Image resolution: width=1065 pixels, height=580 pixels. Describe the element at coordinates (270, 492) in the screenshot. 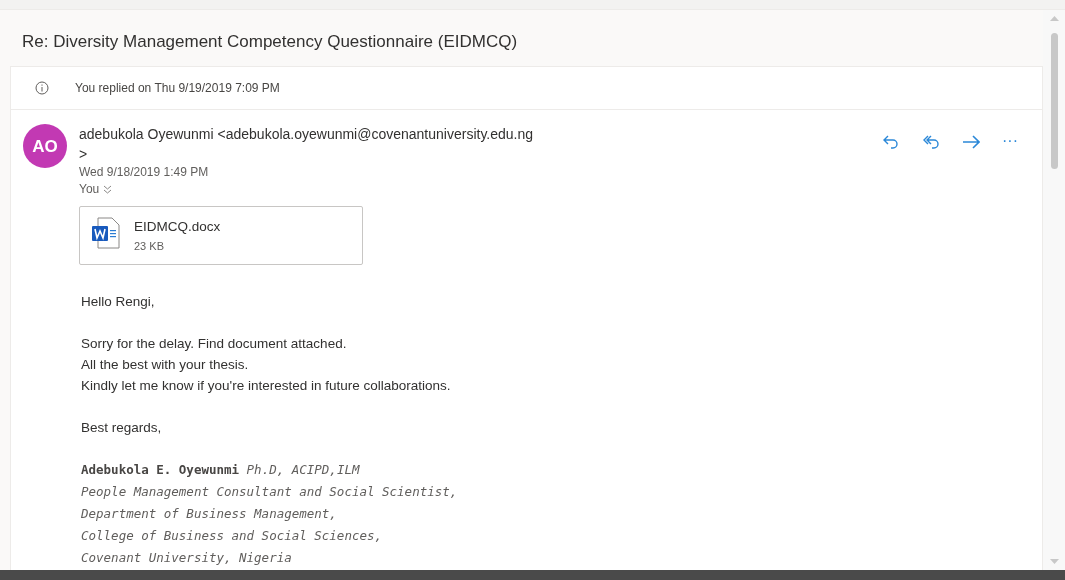

I see `signature-line: People Management Consultant and Social Scientist,` at that location.